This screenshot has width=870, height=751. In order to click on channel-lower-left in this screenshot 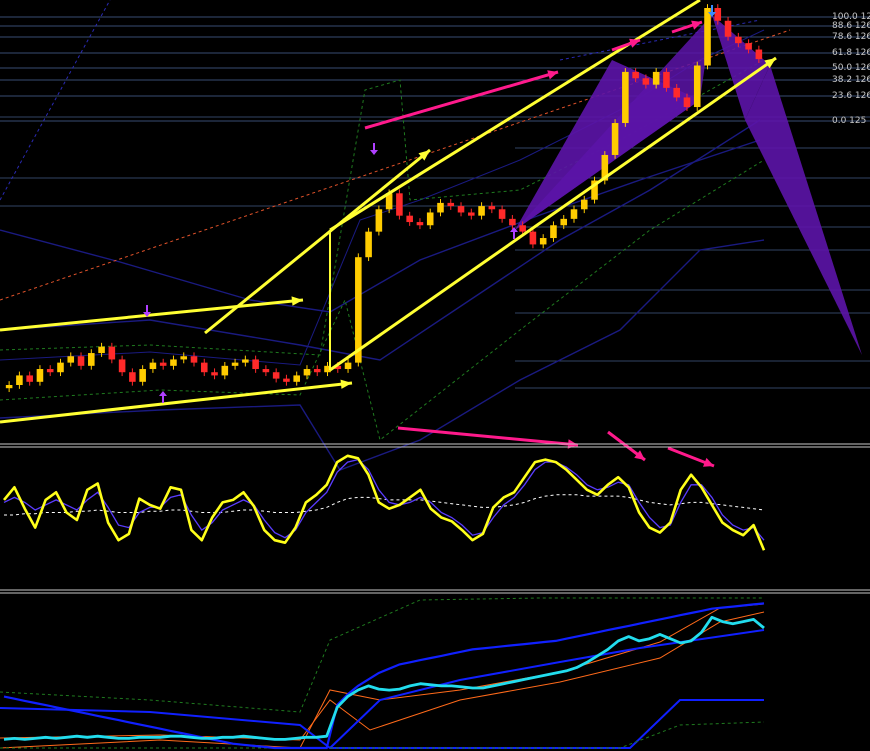, I will do `click(176, 402)`.